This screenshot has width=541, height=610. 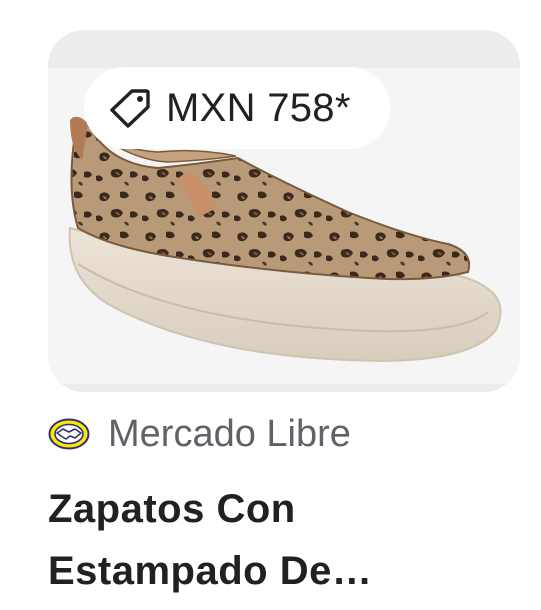 What do you see at coordinates (69, 434) in the screenshot?
I see `mercado-libre-logo-icon` at bounding box center [69, 434].